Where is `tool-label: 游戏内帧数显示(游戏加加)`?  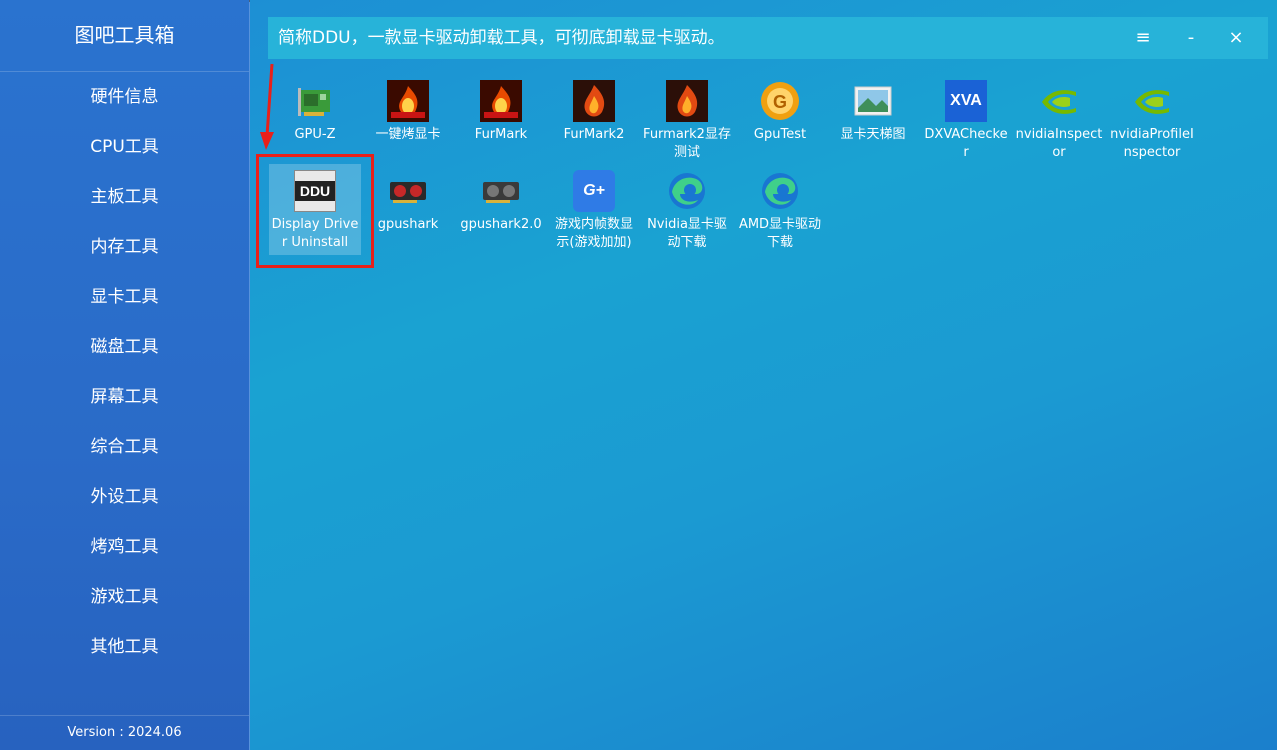 tool-label: 游戏内帧数显示(游戏加加) is located at coordinates (593, 233).